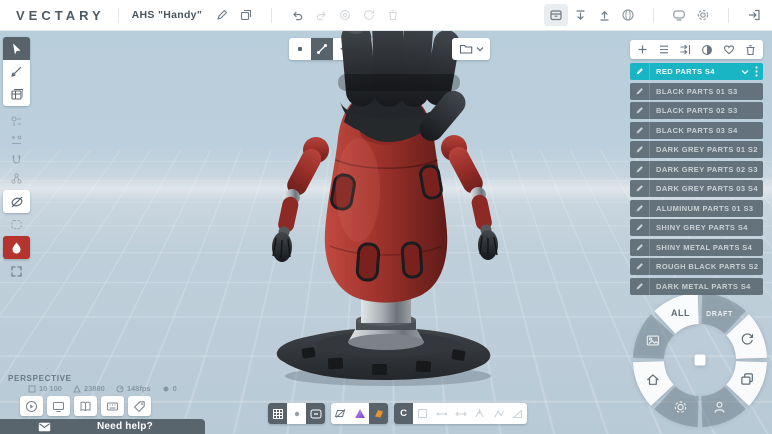  I want to click on top-bar: VECTARY AHS "Handy", so click(386, 15).